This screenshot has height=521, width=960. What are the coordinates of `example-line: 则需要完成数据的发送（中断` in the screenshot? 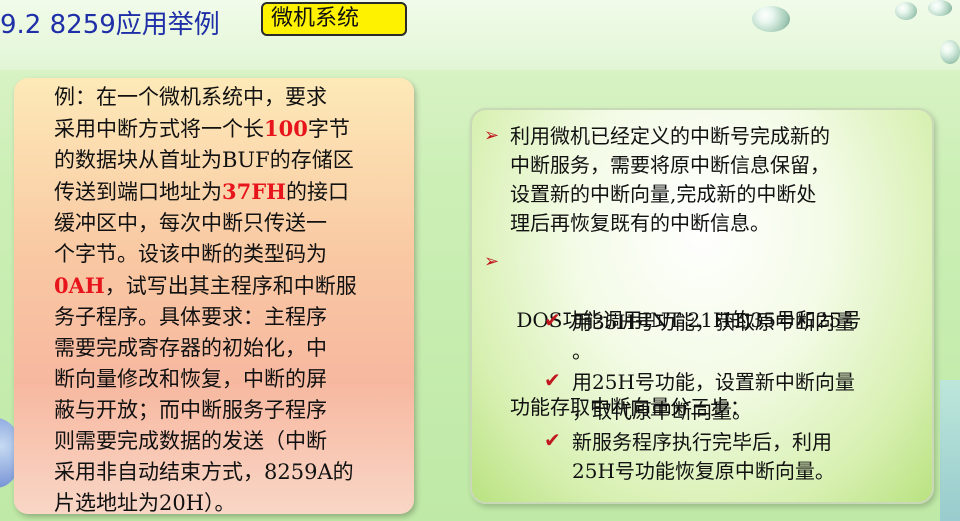 It's located at (226, 441).